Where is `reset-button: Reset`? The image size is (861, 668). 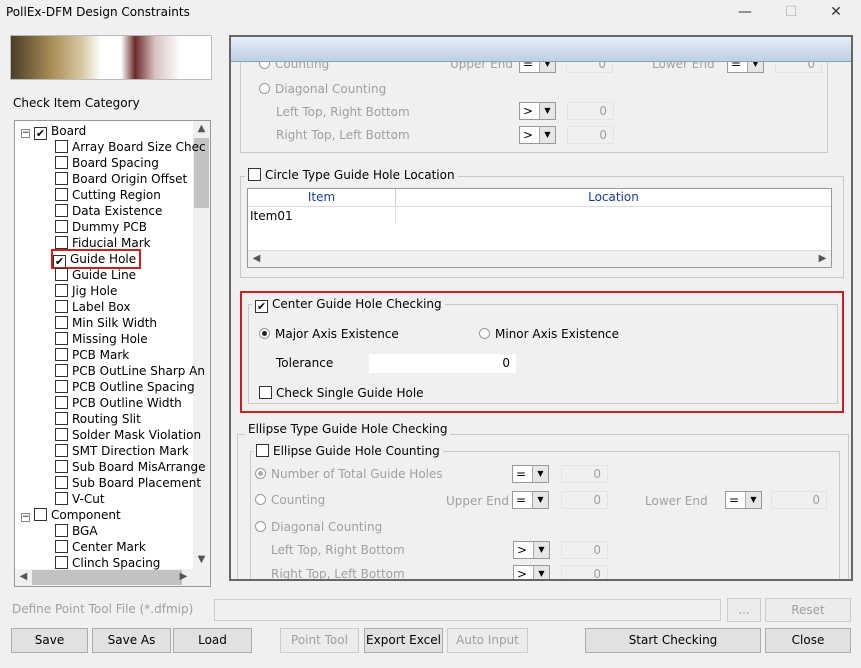 reset-button: Reset is located at coordinates (808, 610).